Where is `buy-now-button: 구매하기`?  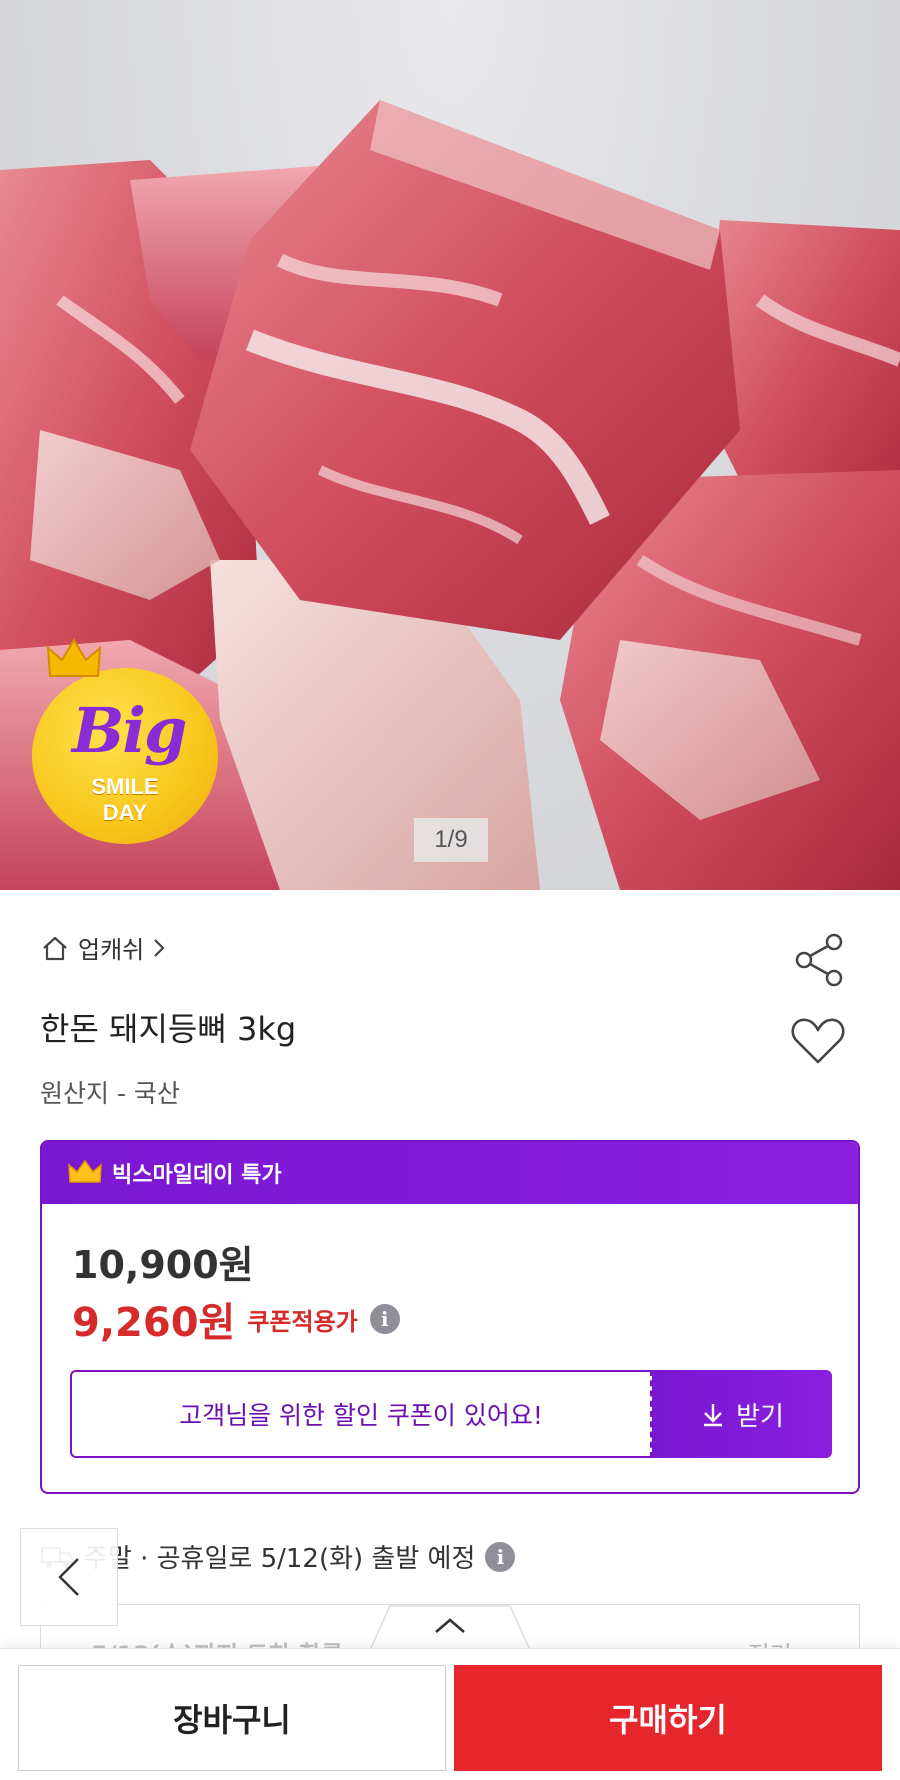 buy-now-button: 구매하기 is located at coordinates (668, 1718).